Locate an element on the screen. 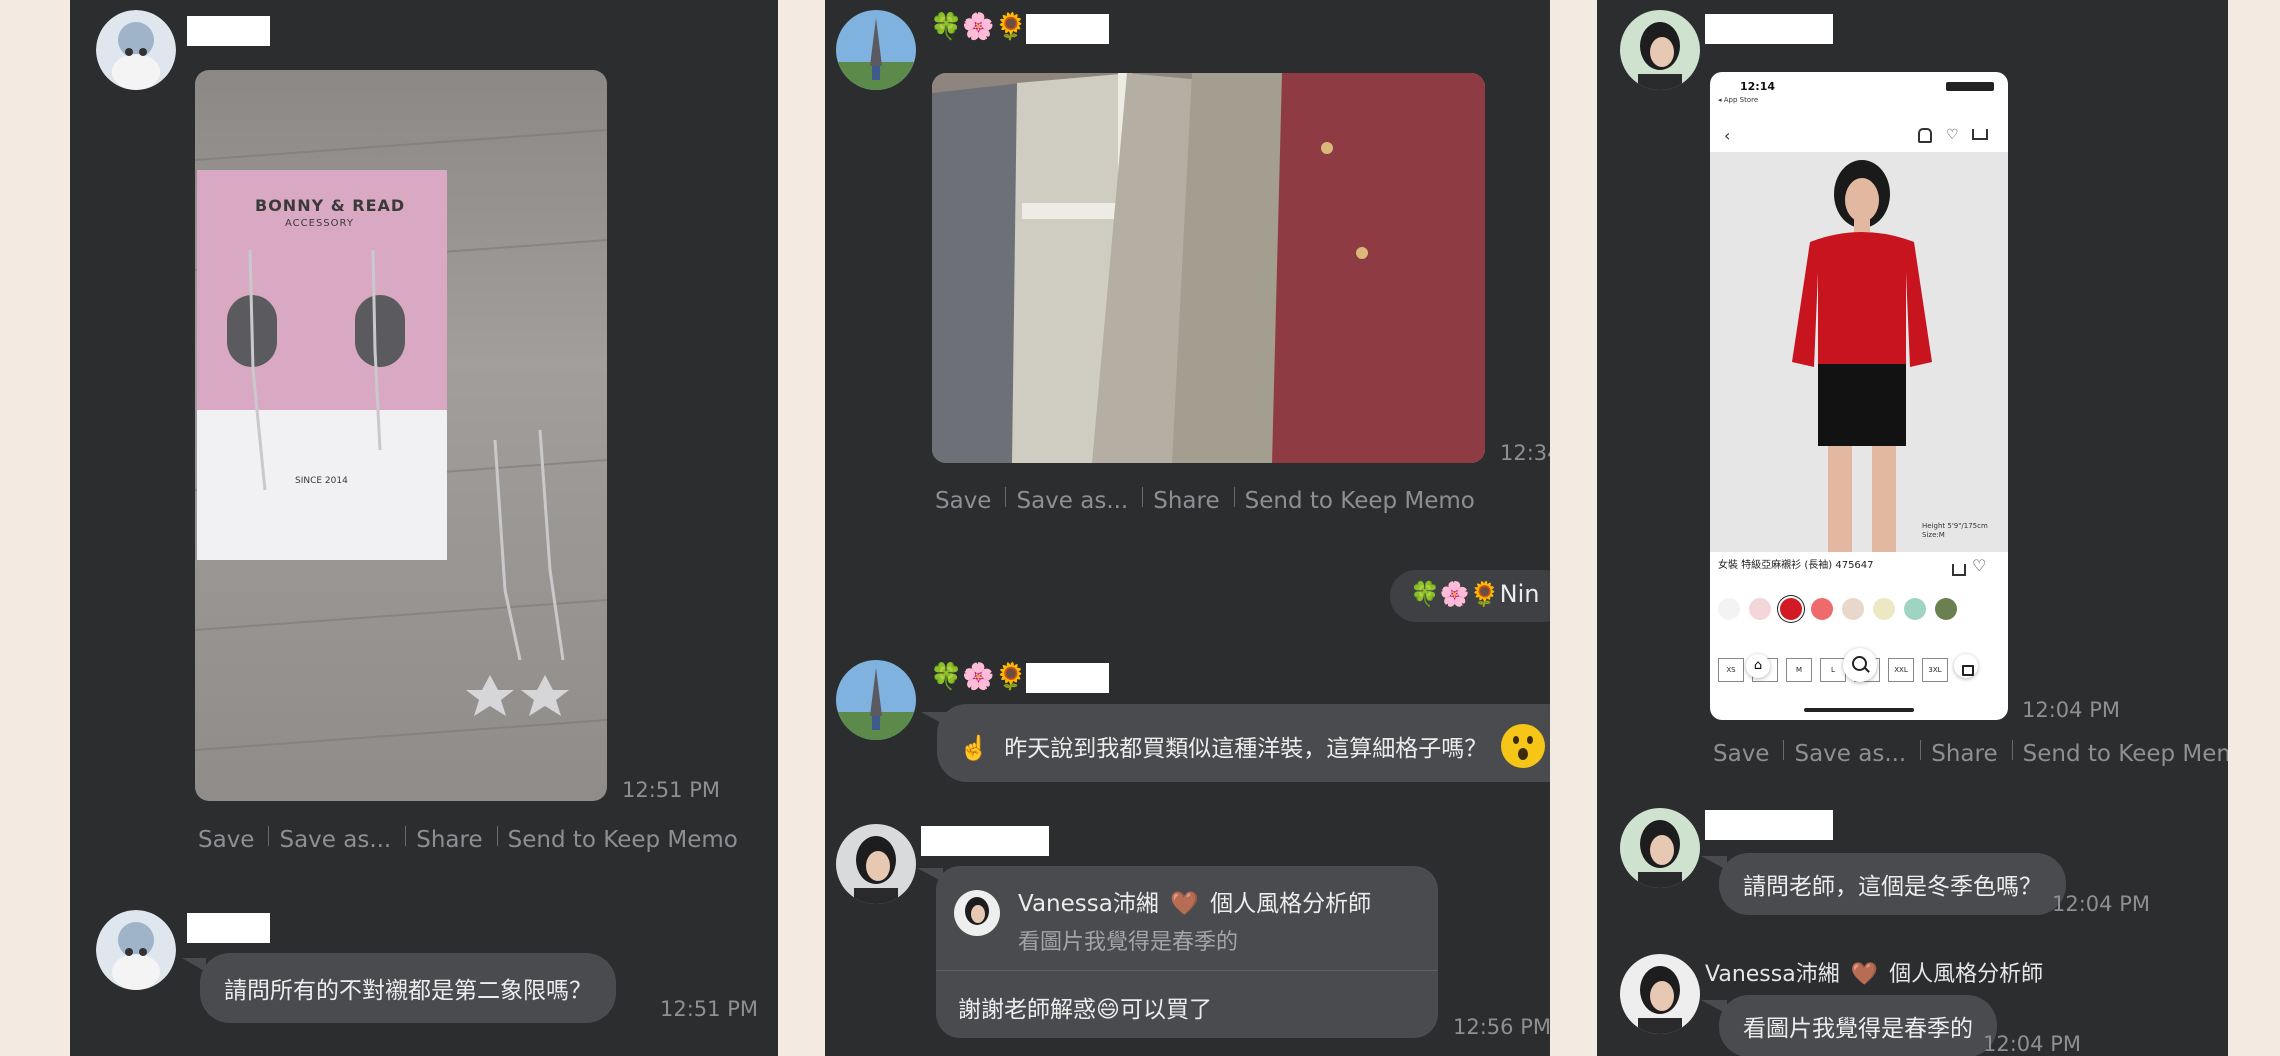 The image size is (2280, 1056). back-chevron-icon: ‹ is located at coordinates (1727, 135).